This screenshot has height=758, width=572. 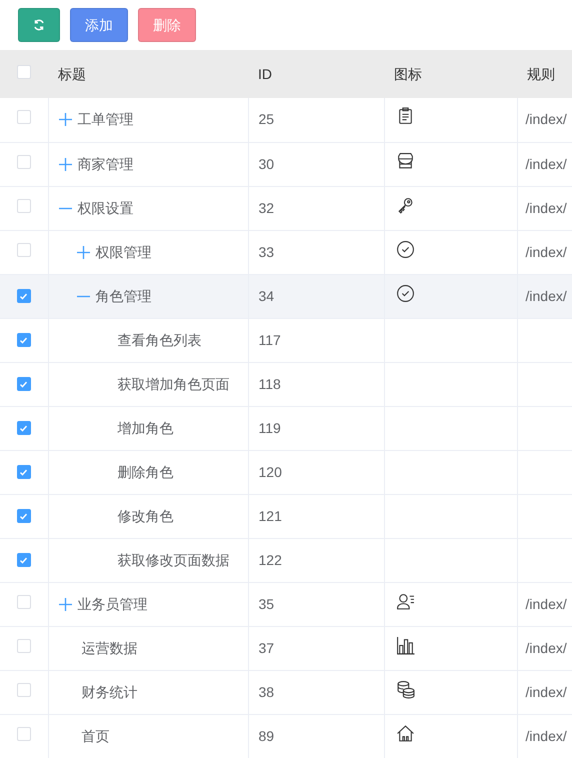 What do you see at coordinates (266, 208) in the screenshot?
I see `id-cell: 32` at bounding box center [266, 208].